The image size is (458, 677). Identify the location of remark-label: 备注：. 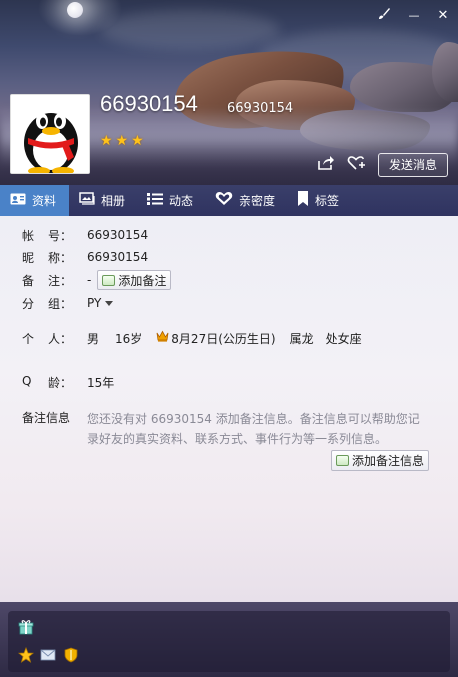
(47, 280).